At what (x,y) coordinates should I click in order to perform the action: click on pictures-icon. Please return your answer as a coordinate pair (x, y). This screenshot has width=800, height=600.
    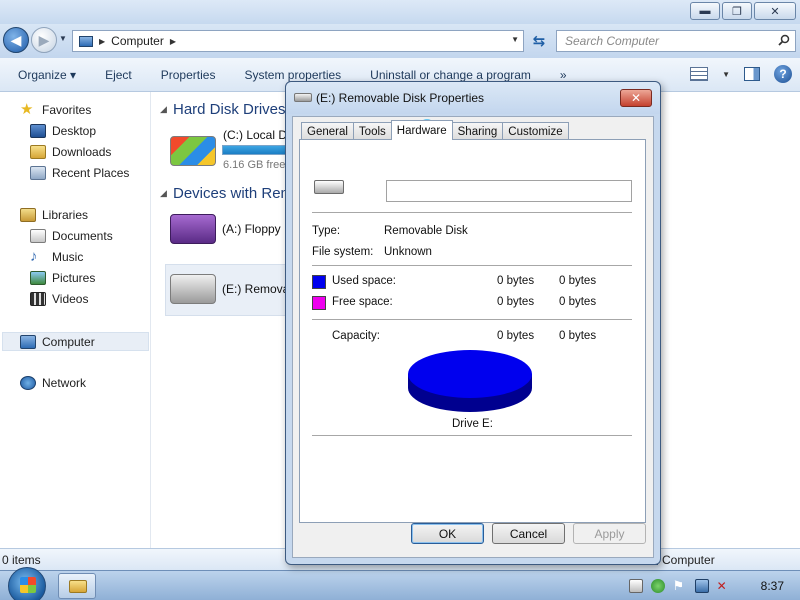
    Looking at the image, I should click on (38, 278).